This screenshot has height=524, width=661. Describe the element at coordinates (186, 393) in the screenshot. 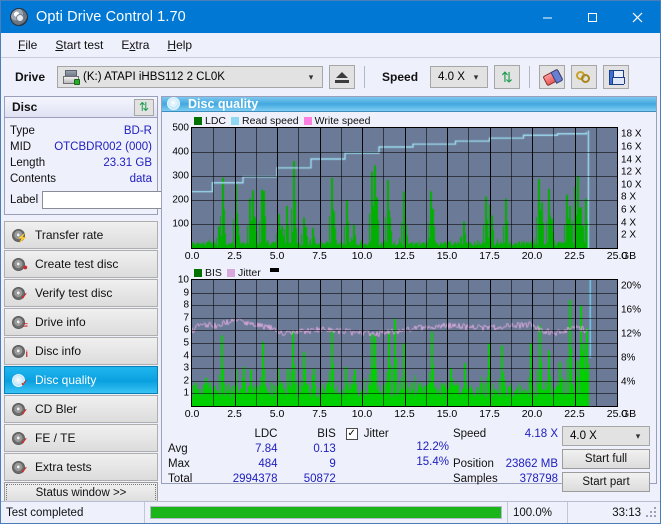

I see `y-tick-label: 1` at that location.